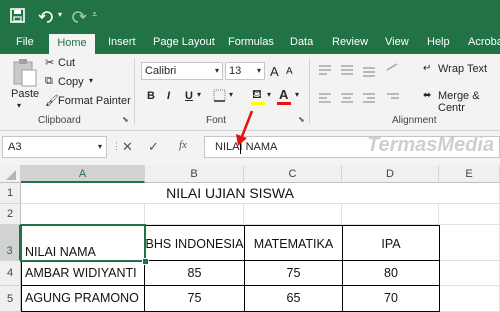 The image size is (500, 312). Describe the element at coordinates (182, 71) in the screenshot. I see `font-name-select: Calibri ▾` at that location.